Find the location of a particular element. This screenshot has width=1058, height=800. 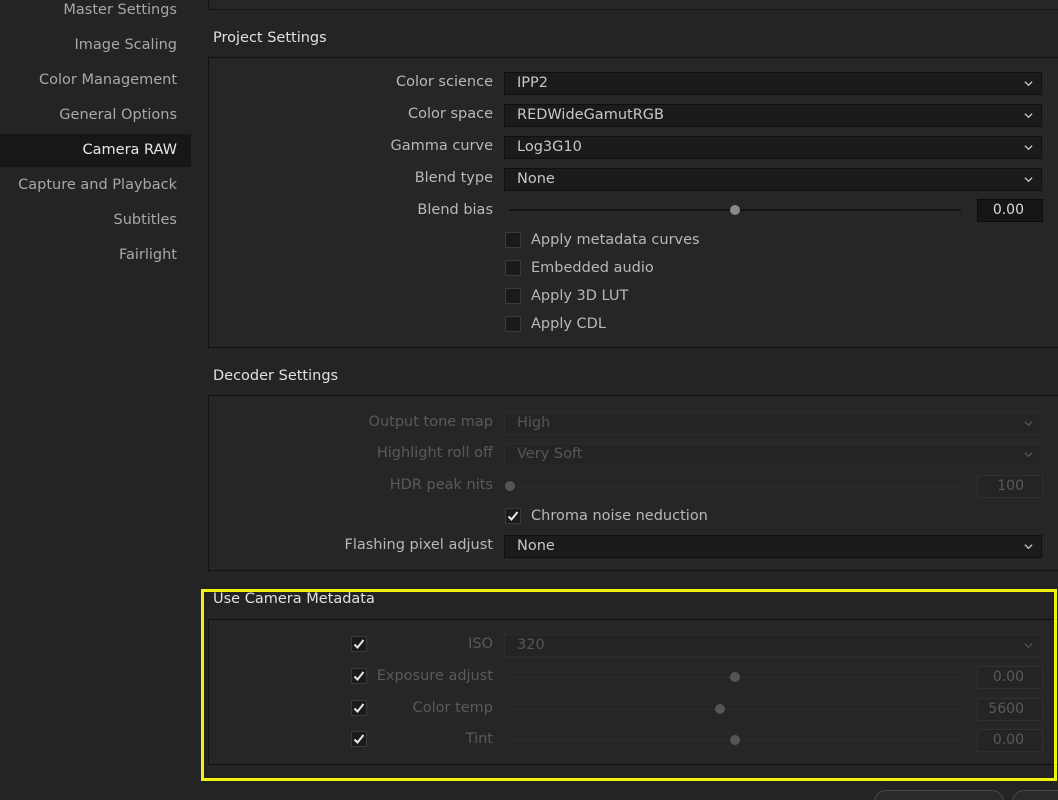

sidebar-item-camera-raw: Camera RAW is located at coordinates (95, 150).